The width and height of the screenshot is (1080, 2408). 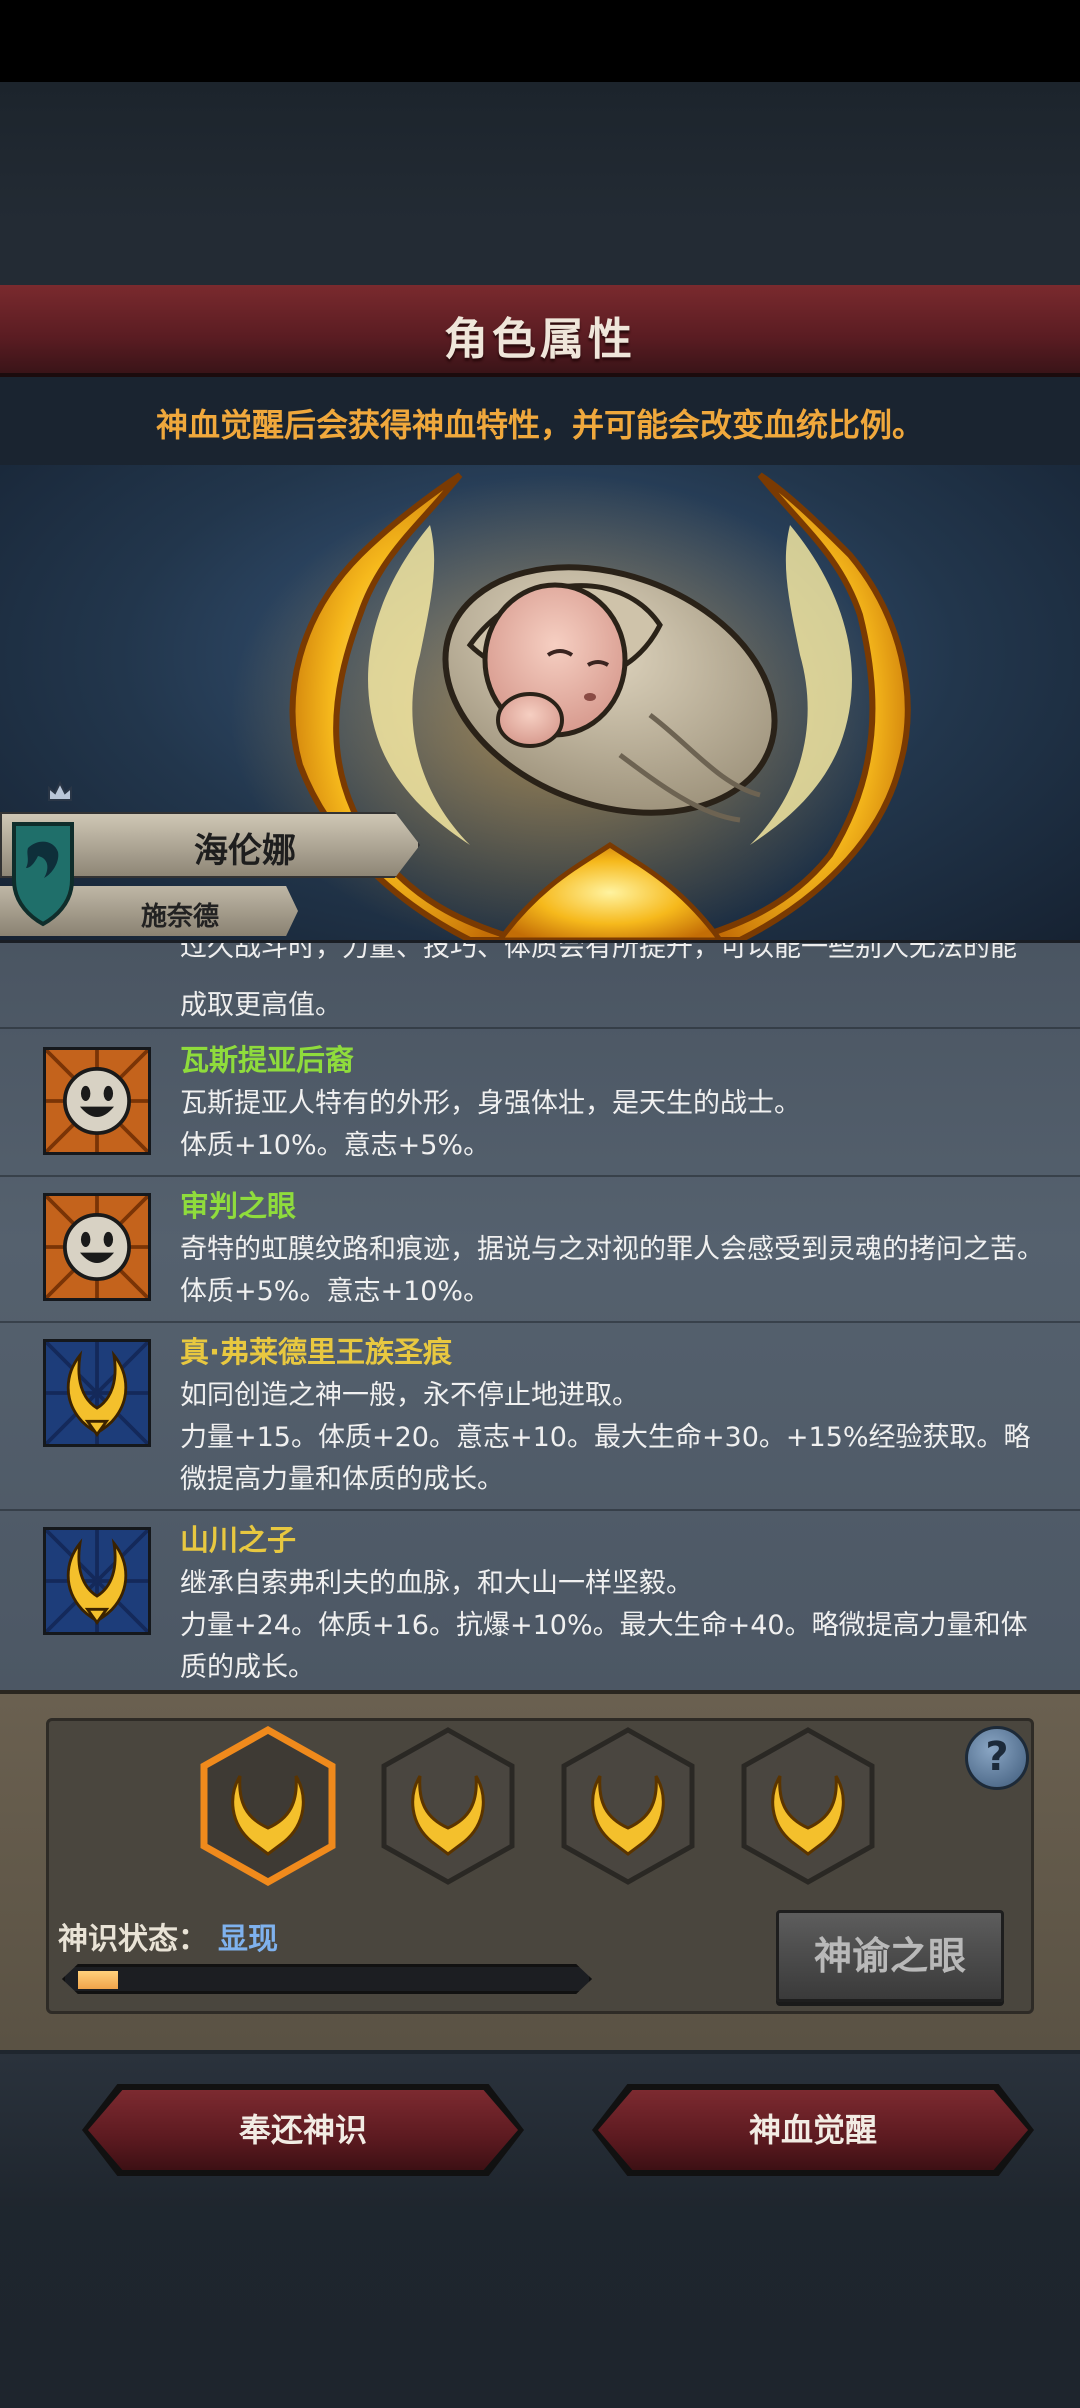 What do you see at coordinates (997, 1758) in the screenshot?
I see `help-button: ?` at bounding box center [997, 1758].